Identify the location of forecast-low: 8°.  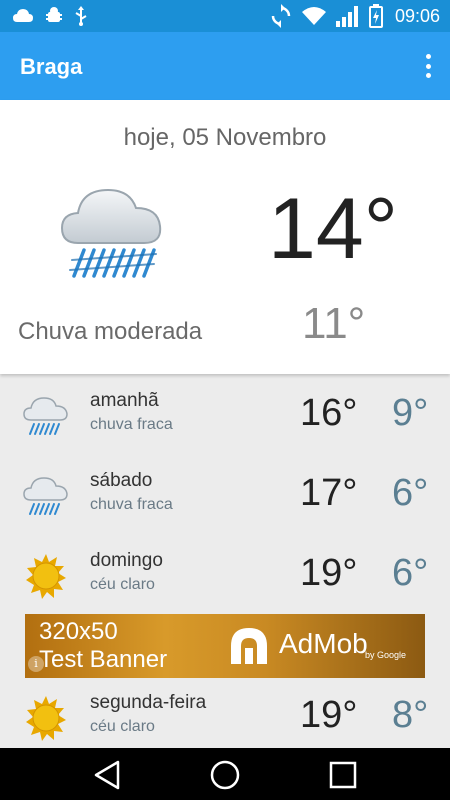
(410, 715).